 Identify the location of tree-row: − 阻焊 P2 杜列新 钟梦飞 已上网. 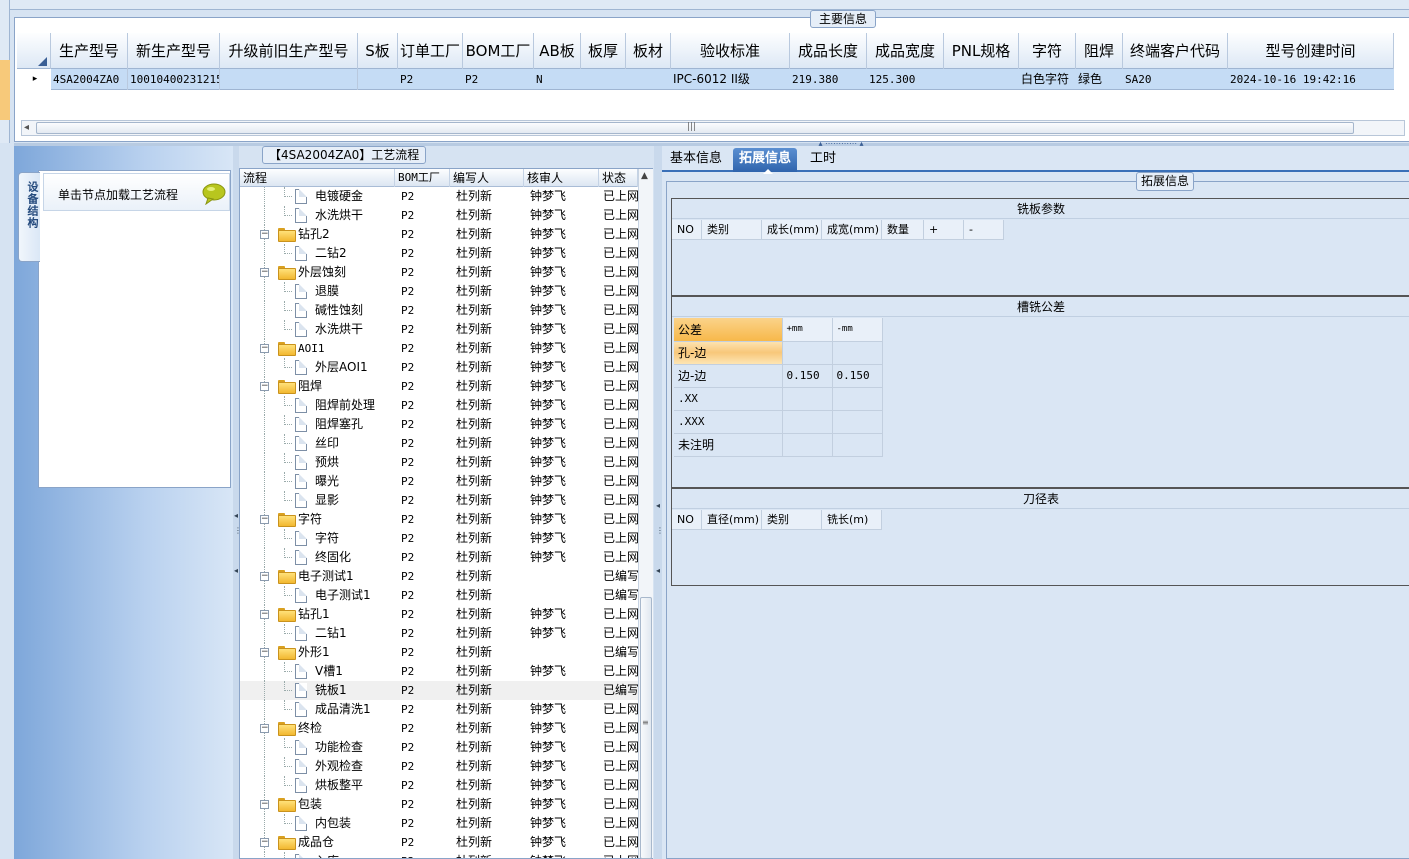
(439, 386).